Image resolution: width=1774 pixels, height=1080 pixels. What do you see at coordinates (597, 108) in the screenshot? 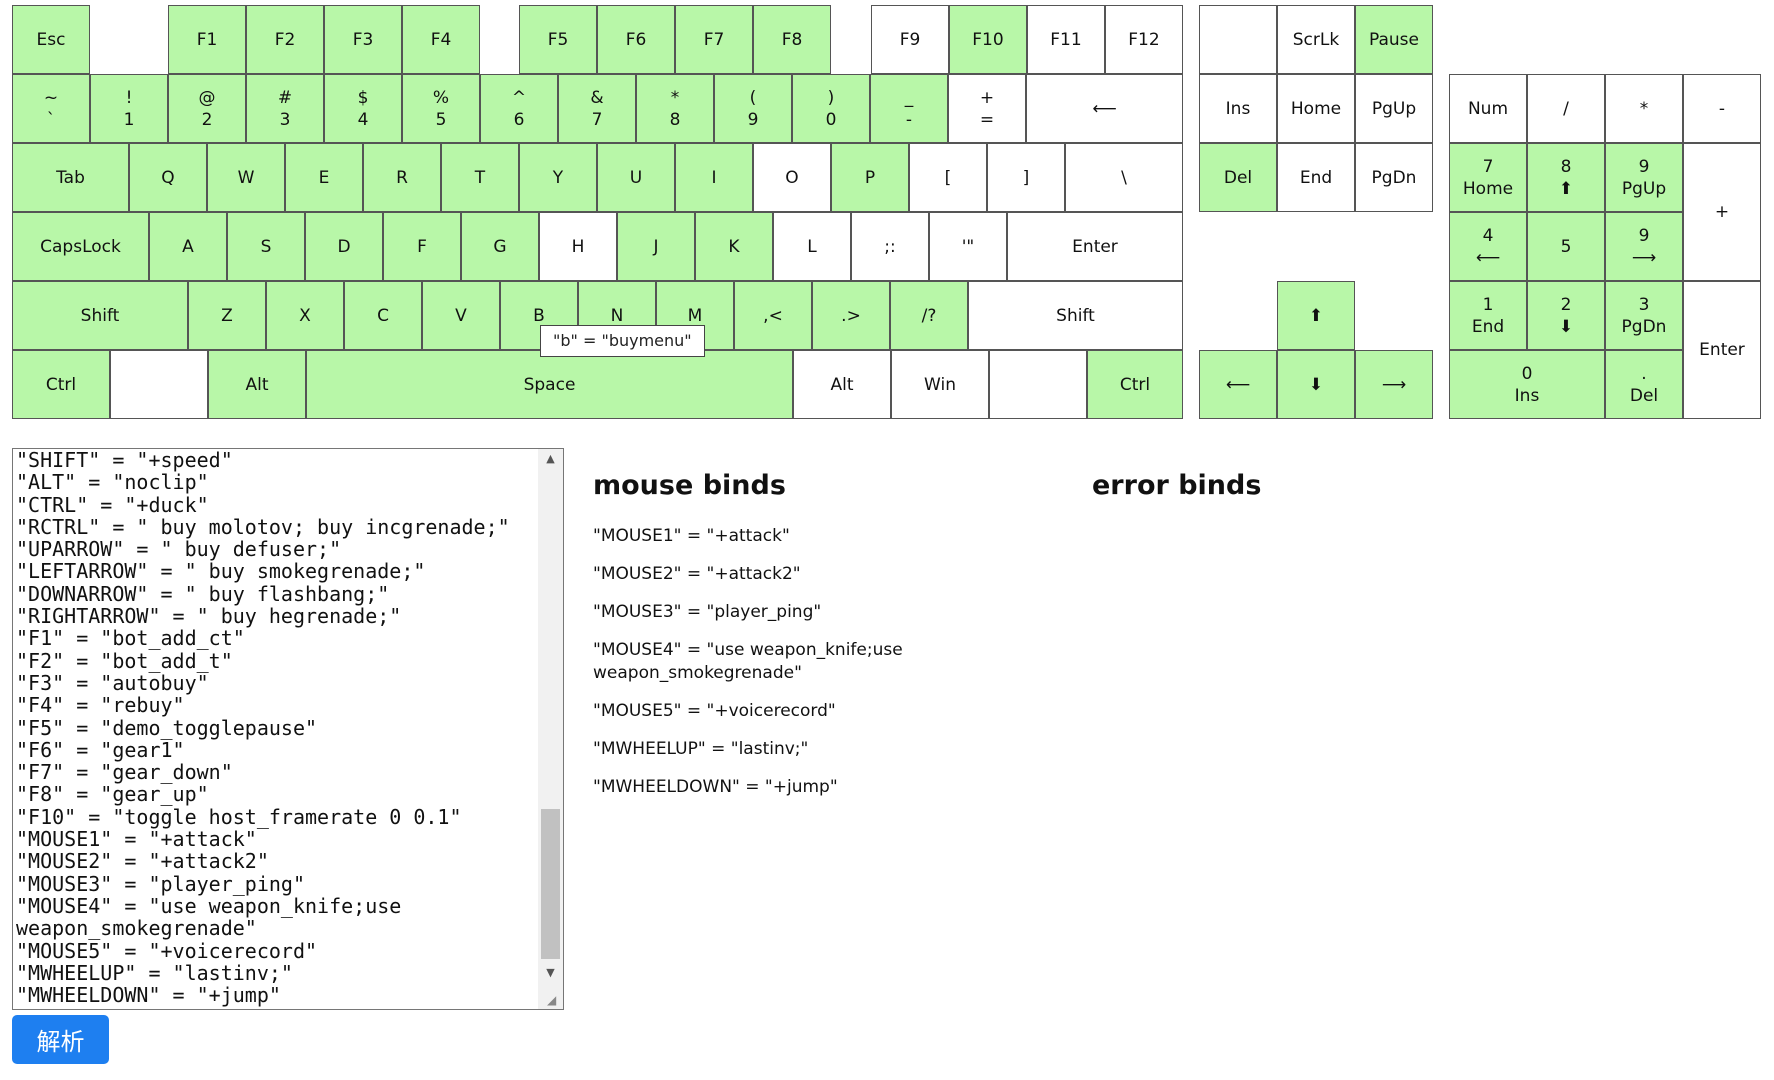
I see `key-7: & 7` at bounding box center [597, 108].